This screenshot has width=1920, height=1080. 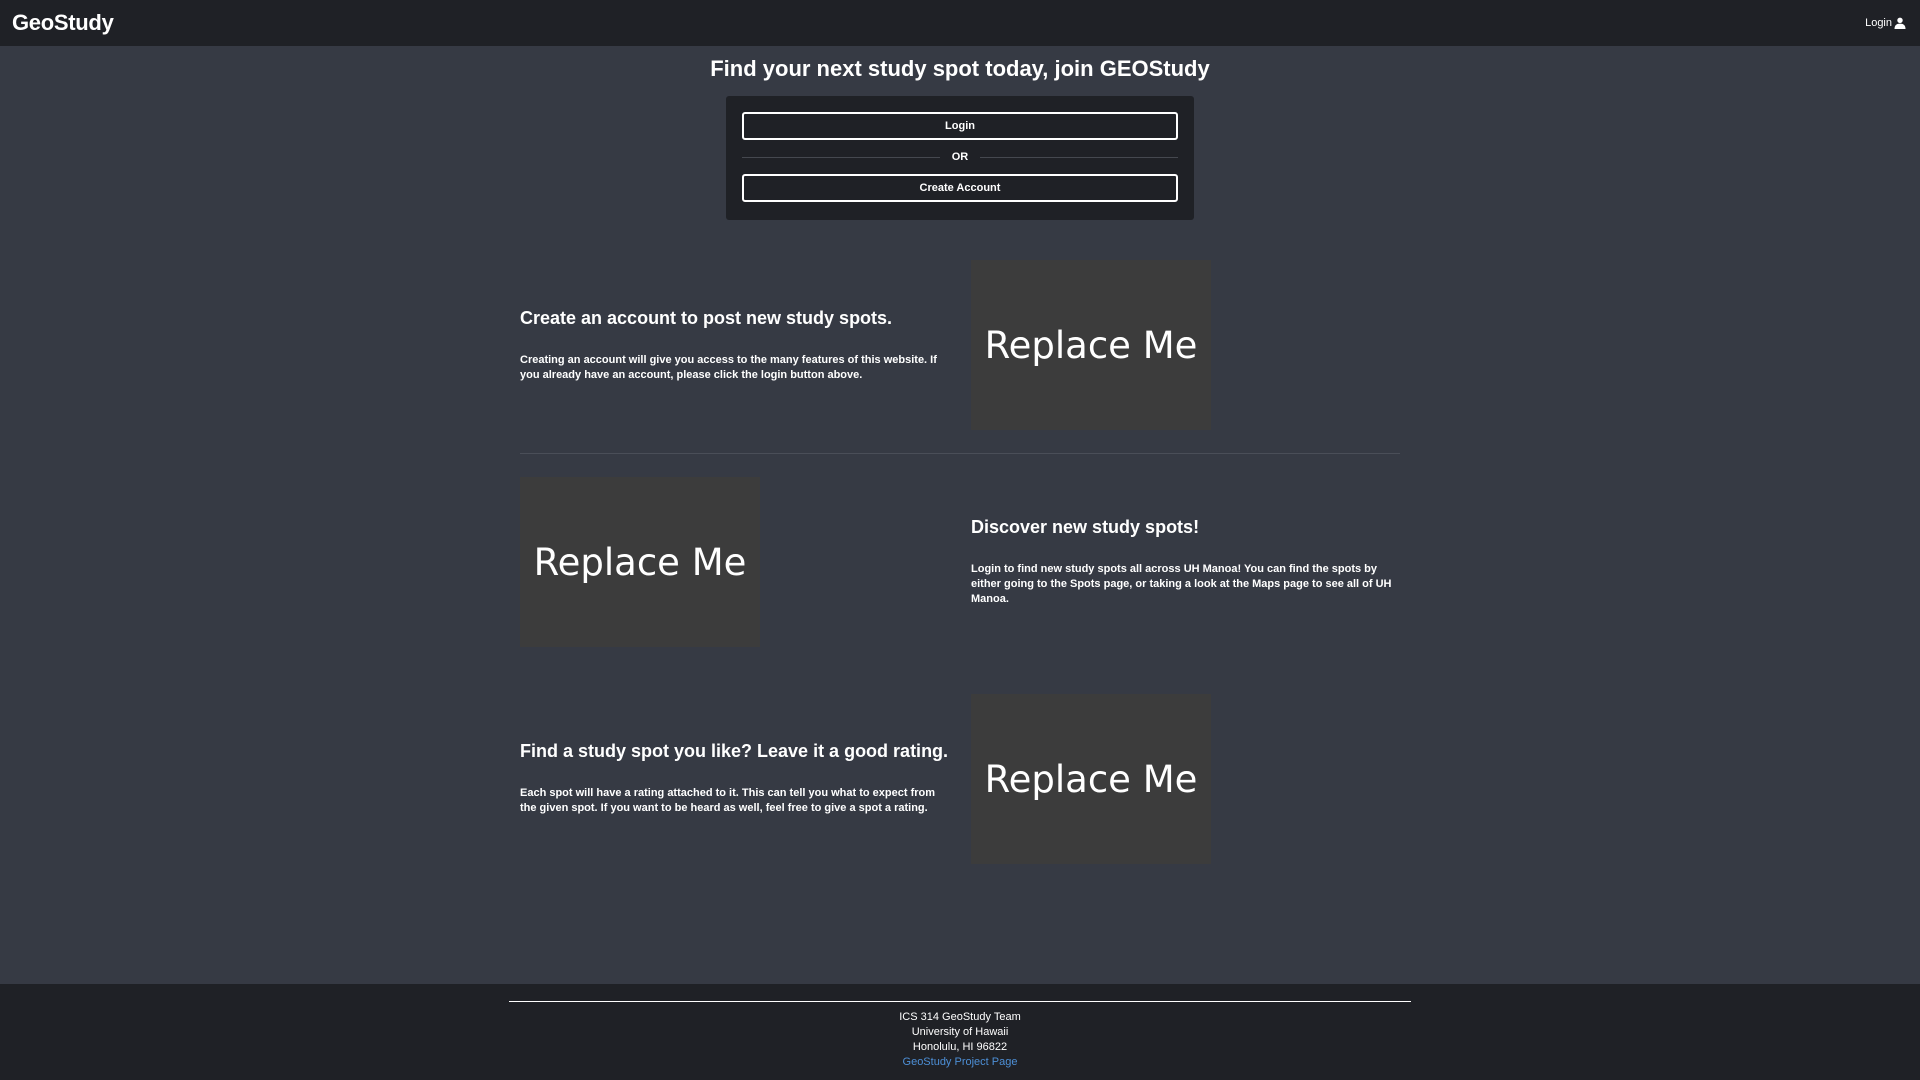 What do you see at coordinates (960, 453) in the screenshot?
I see `section-divider` at bounding box center [960, 453].